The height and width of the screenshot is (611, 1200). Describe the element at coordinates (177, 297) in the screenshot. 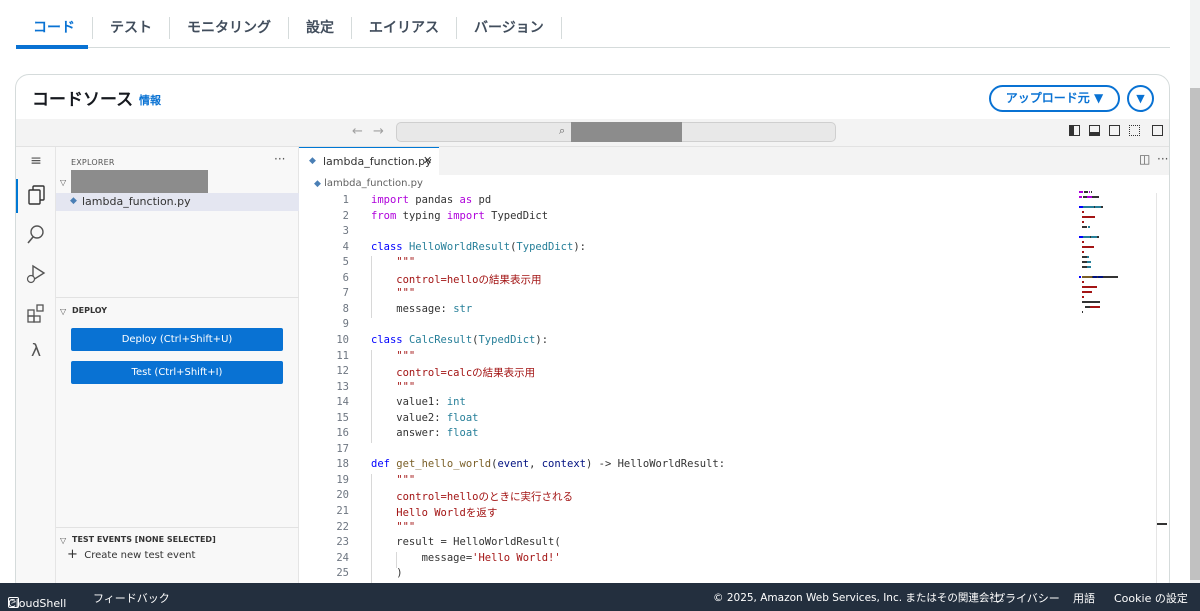

I see `divider` at that location.